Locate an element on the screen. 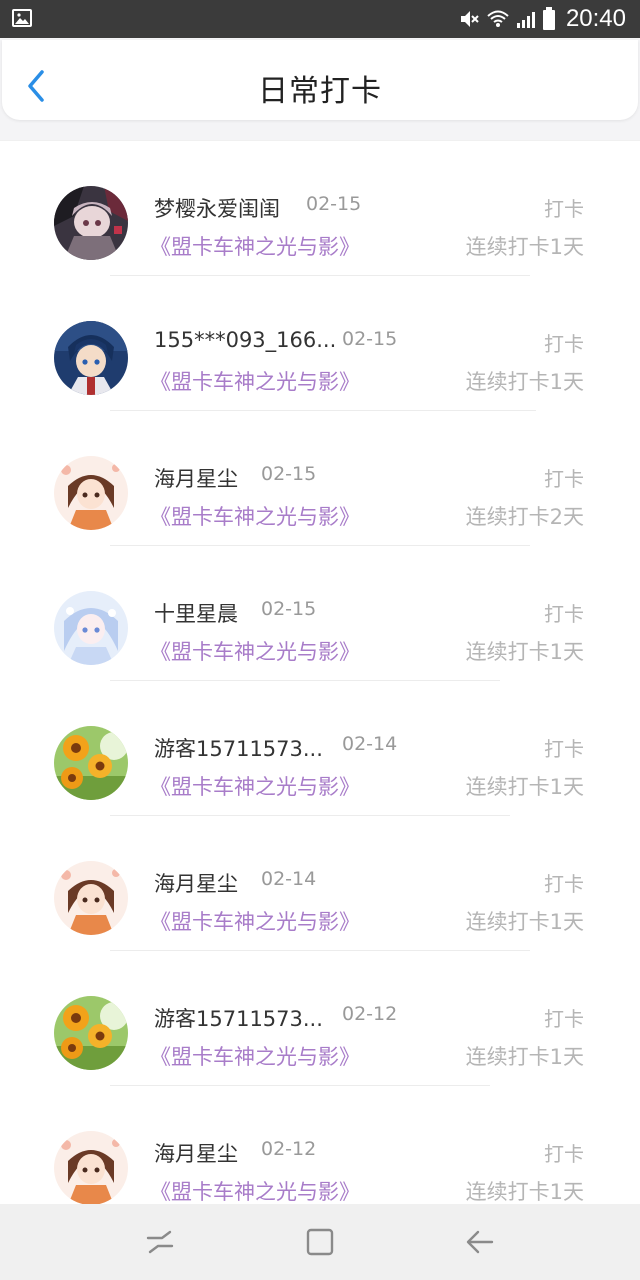 This screenshot has width=640, height=1280. recent-apps-button is located at coordinates (160, 1242).